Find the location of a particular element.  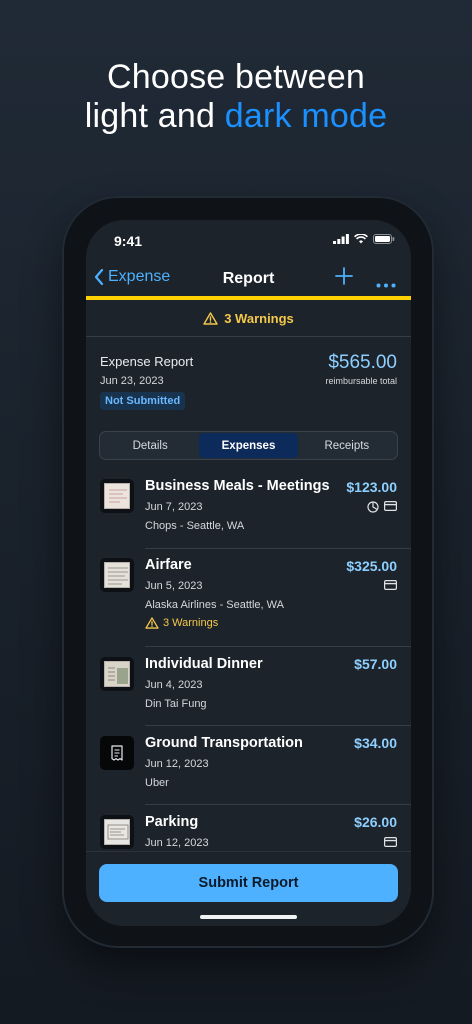

battery-icon is located at coordinates (384, 239).